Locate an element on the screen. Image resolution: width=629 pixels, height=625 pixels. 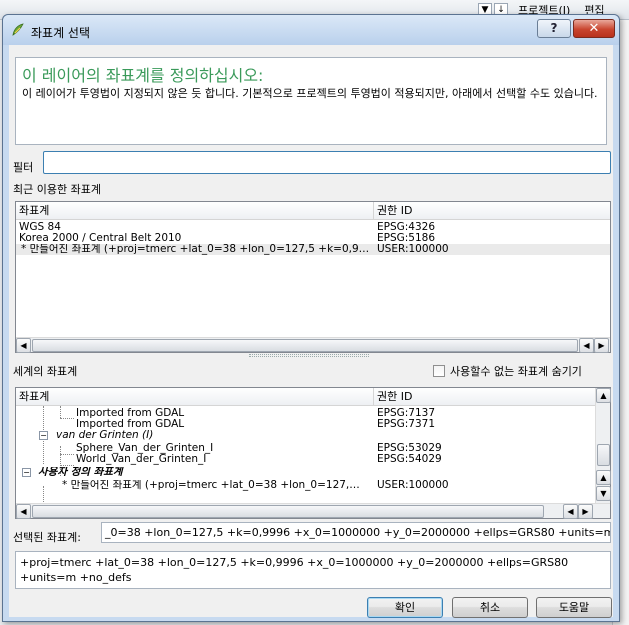
tree-group-row: − 사용자 정의 좌표계 is located at coordinates (305, 472).